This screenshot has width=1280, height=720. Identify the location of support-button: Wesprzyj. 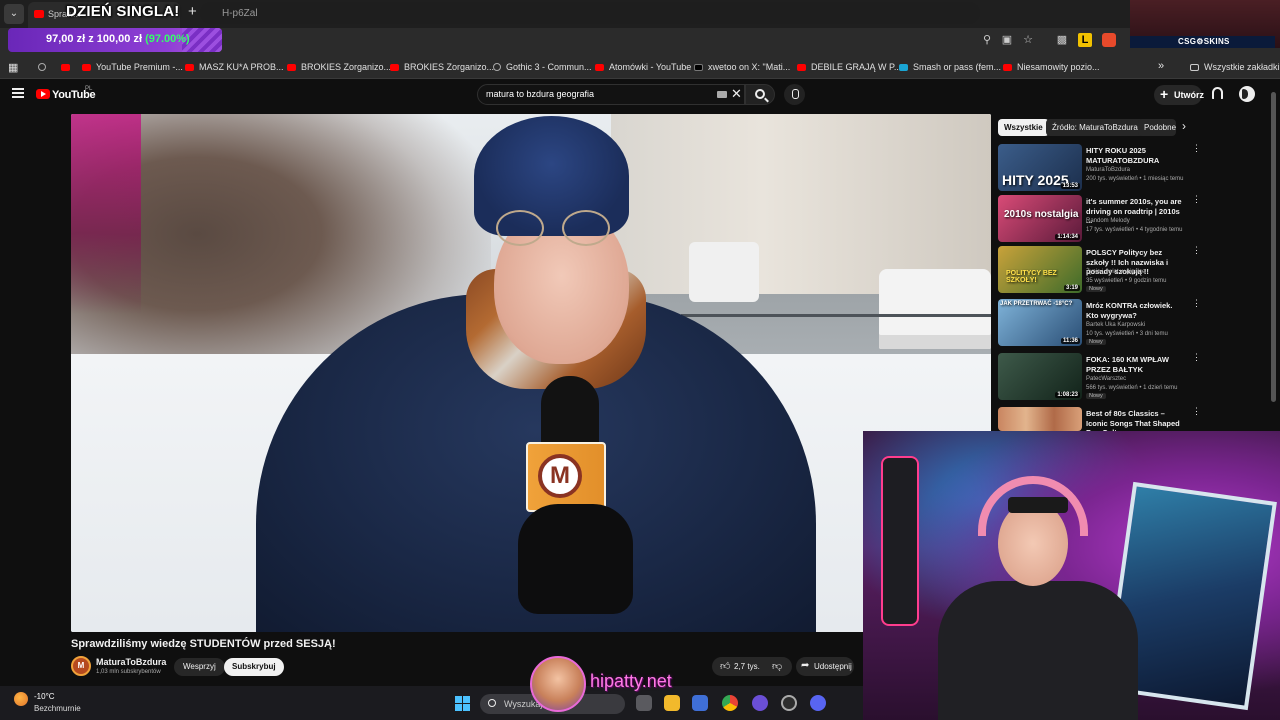
(199, 667).